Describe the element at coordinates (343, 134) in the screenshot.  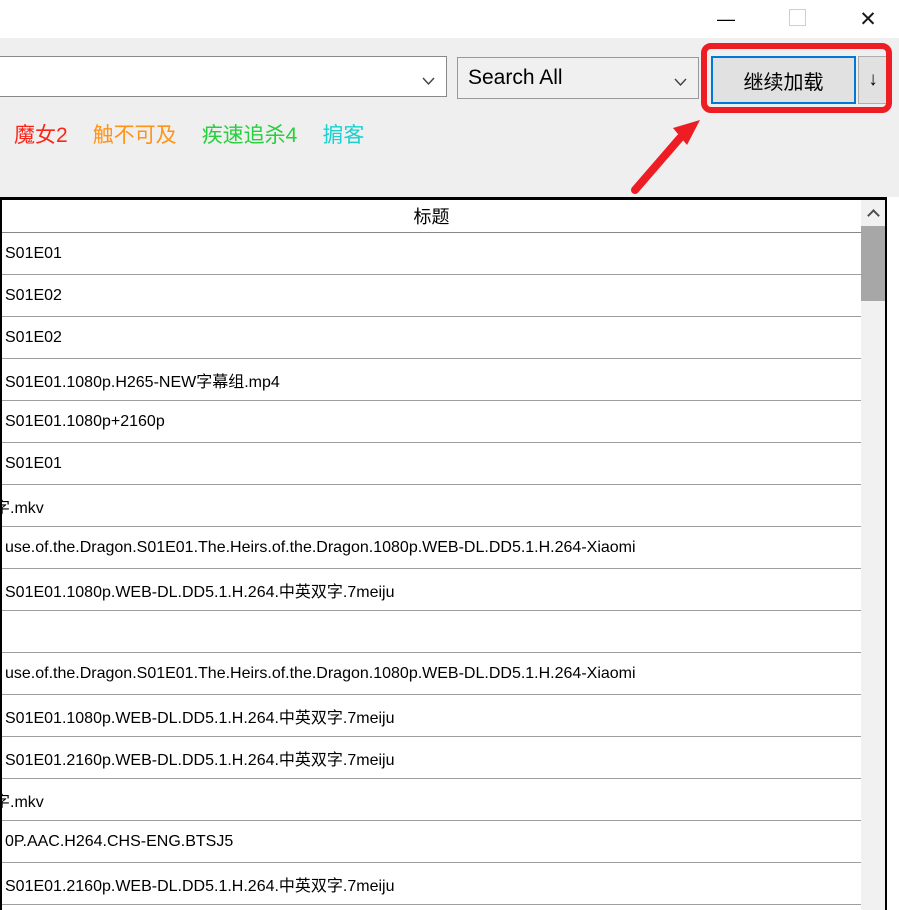
I see `quick-link: 掮客` at that location.